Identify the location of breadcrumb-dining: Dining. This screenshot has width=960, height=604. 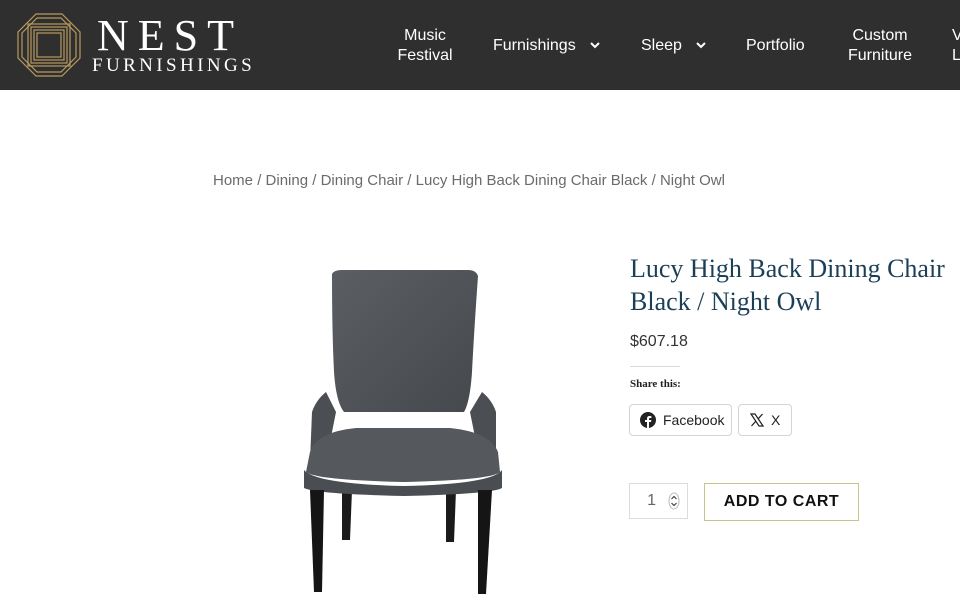
(287, 180).